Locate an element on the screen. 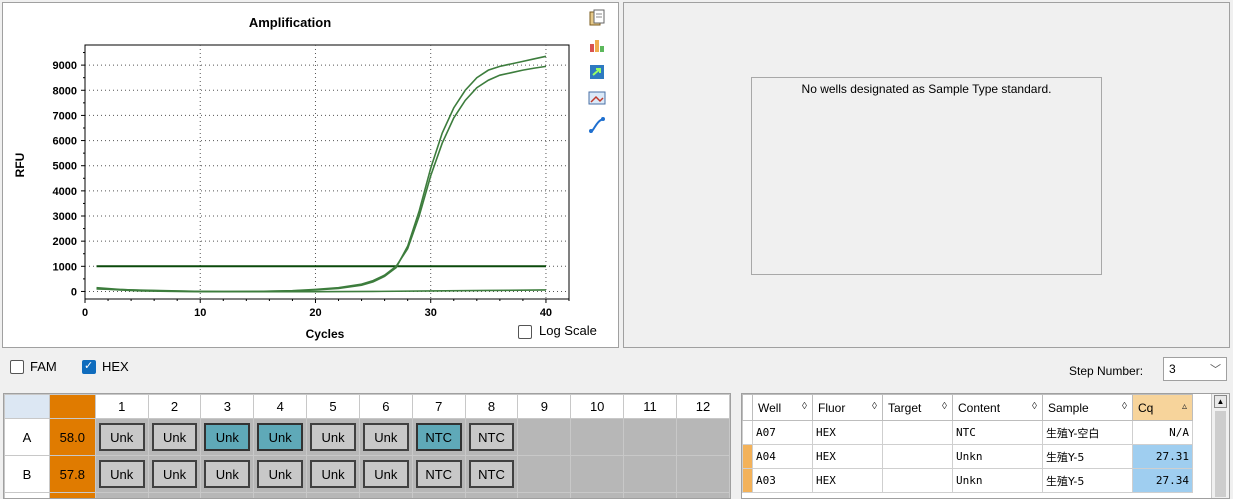 This screenshot has height=499, width=1233. plate-column-header: 5 is located at coordinates (333, 406).